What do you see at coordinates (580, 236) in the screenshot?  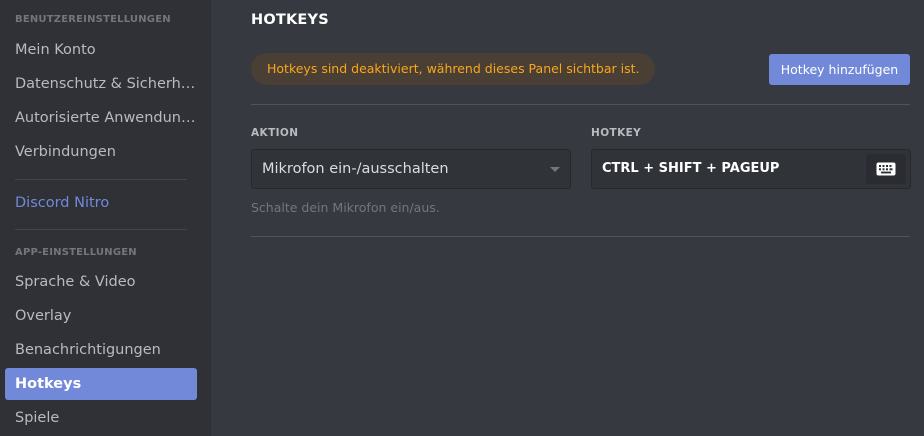 I see `row-divider` at bounding box center [580, 236].